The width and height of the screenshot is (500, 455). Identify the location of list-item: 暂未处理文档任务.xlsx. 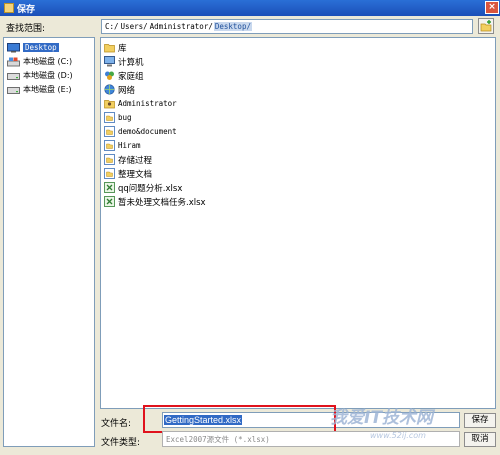
(155, 201).